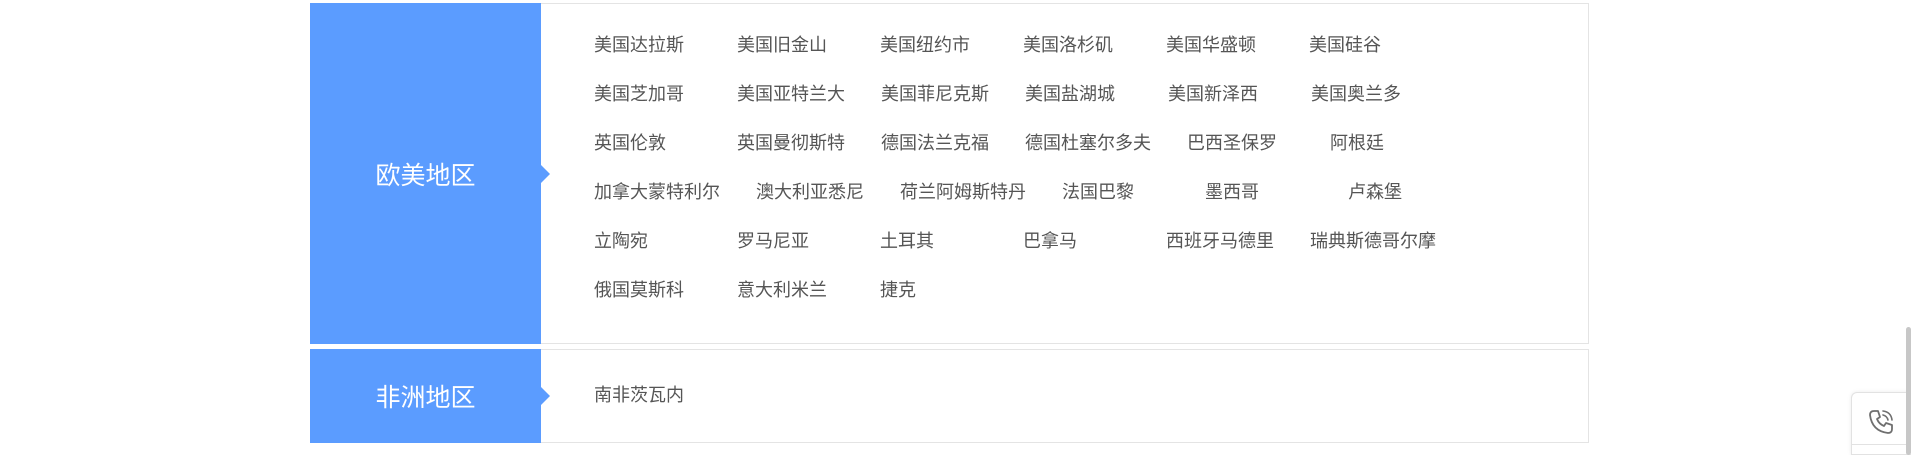 Image resolution: width=1911 pixels, height=455 pixels. Describe the element at coordinates (425, 175) in the screenshot. I see `region-title: 欧美地区` at that location.